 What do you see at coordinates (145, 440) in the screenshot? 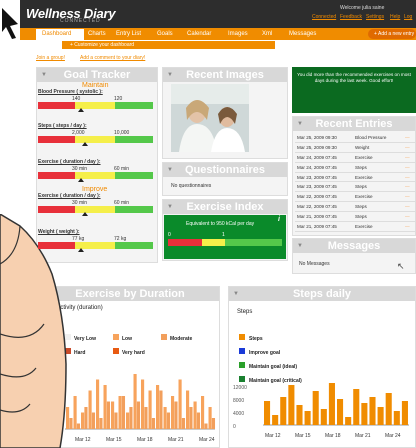
I see `x-tick-label: Mar 18` at bounding box center [145, 440].